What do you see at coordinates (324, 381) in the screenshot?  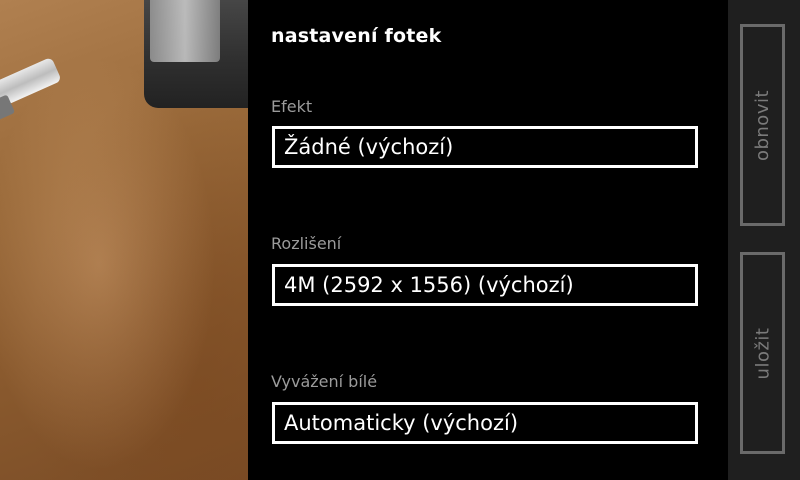 I see `white-balance-label: Vyvážení bílé` at bounding box center [324, 381].